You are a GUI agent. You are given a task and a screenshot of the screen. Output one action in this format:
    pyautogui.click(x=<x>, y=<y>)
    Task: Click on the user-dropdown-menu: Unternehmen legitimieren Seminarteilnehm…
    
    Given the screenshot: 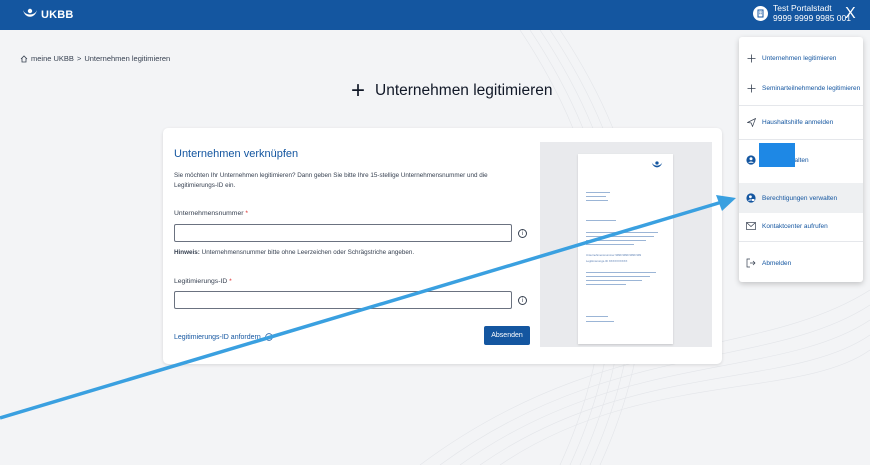 What is the action you would take?
    pyautogui.click(x=801, y=159)
    